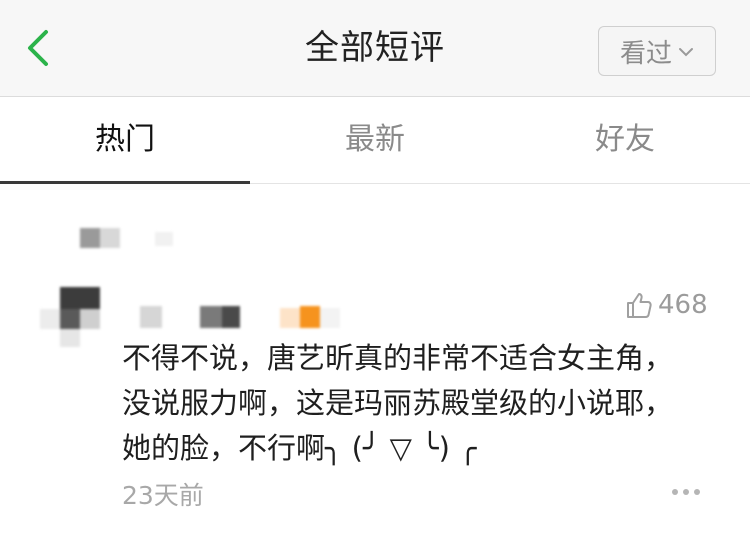  Describe the element at coordinates (163, 495) in the screenshot. I see `comment-time: 23天前` at that location.